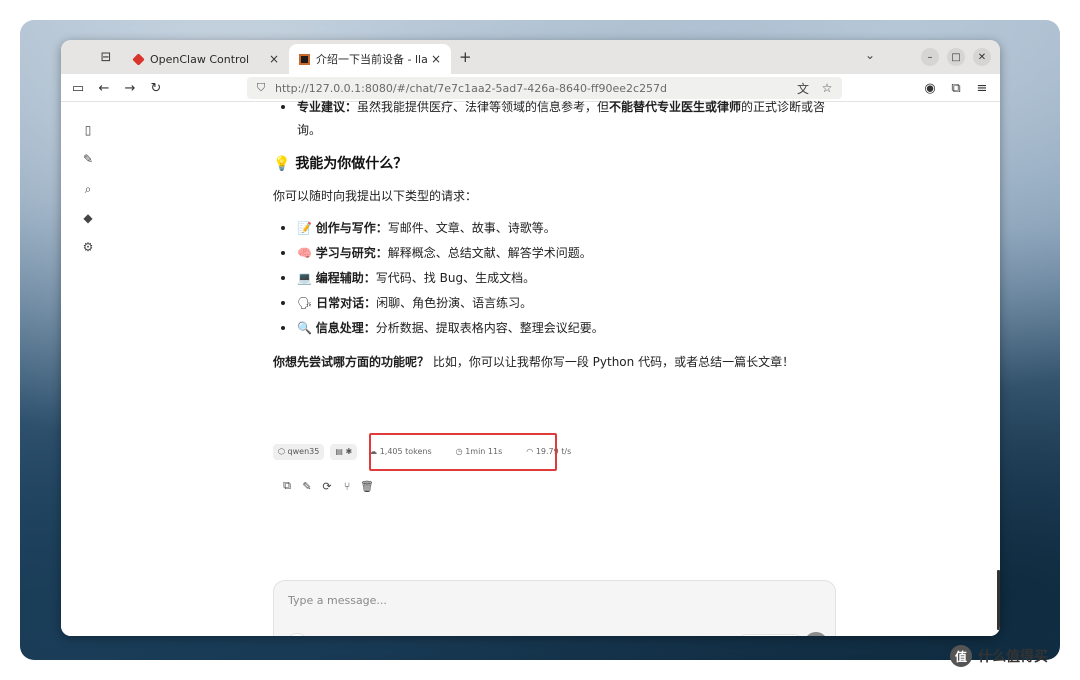 The width and height of the screenshot is (1080, 680). What do you see at coordinates (327, 107) in the screenshot?
I see `advice-label: 专业建议：` at bounding box center [327, 107].